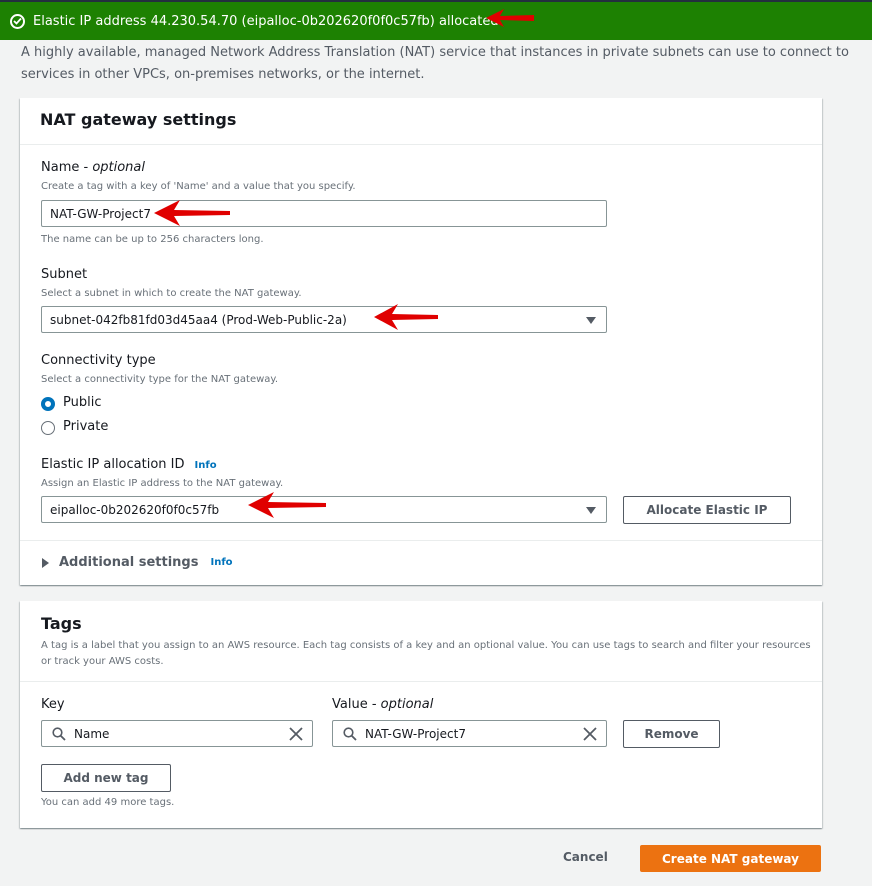 Image resolution: width=872 pixels, height=886 pixels. What do you see at coordinates (324, 213) in the screenshot?
I see `name-input: NAT-GW-Project7` at bounding box center [324, 213].